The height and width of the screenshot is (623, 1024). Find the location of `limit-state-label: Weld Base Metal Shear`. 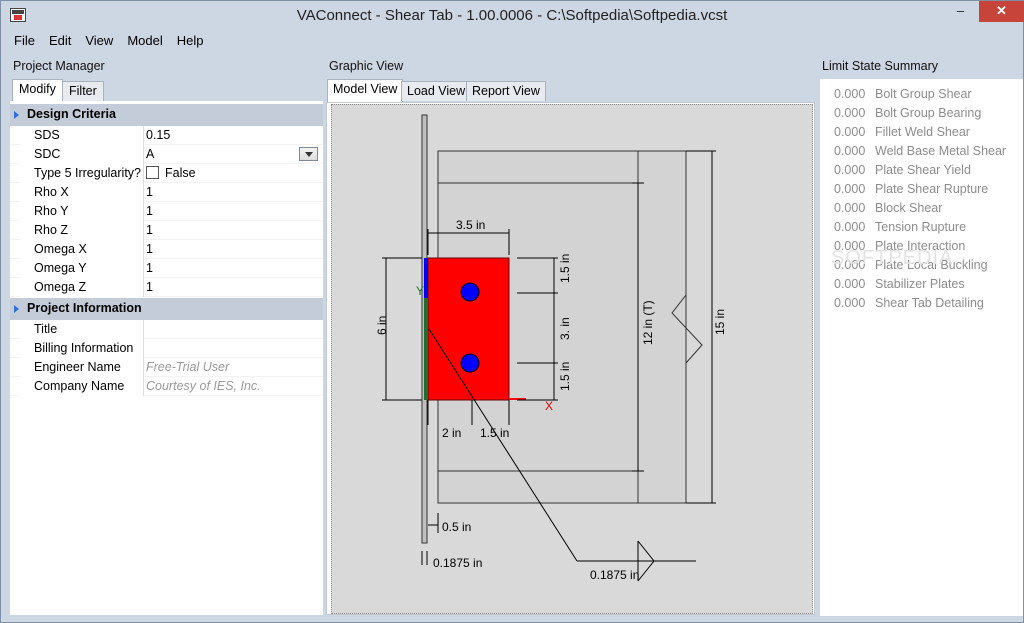

limit-state-label: Weld Base Metal Shear is located at coordinates (941, 151).